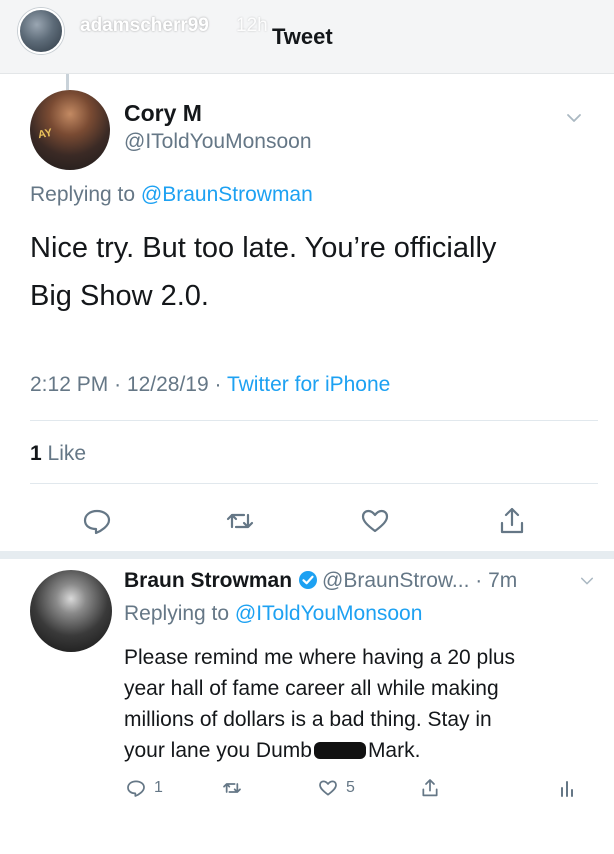 The image size is (614, 854). I want to click on tweet-time: 2:12 PM, so click(69, 384).